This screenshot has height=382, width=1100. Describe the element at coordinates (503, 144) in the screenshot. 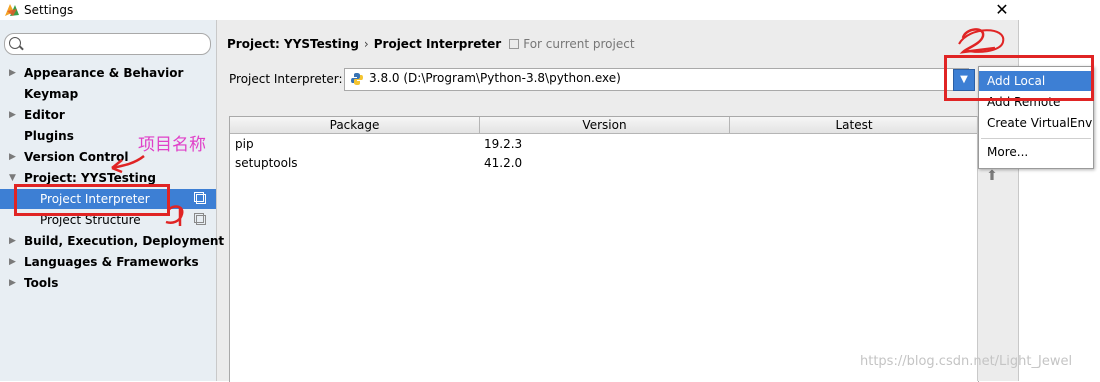

I see `package-version: 19.2.3` at that location.